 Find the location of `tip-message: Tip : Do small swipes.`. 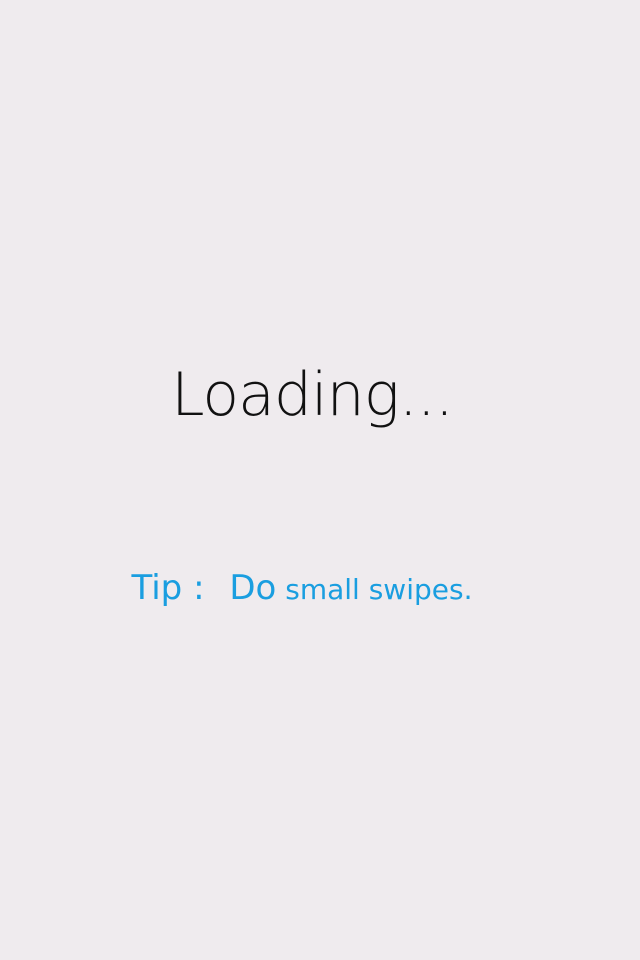

tip-message: Tip : Do small swipes. is located at coordinates (311, 588).